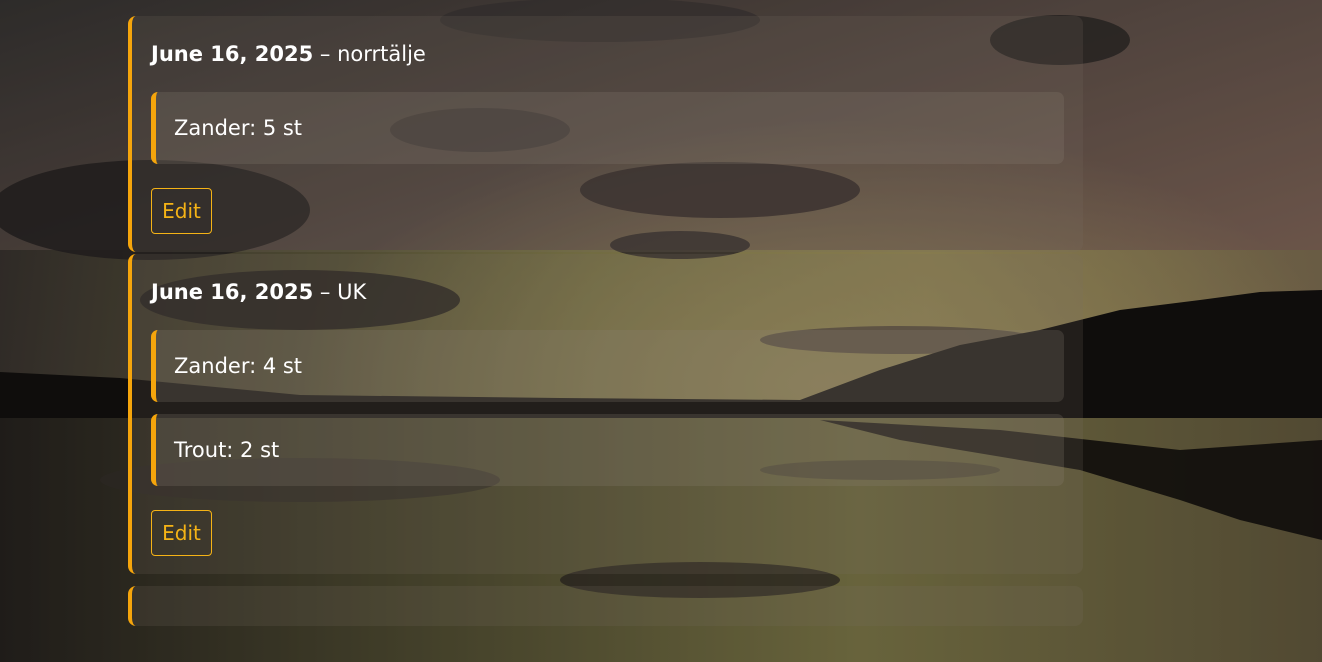  Describe the element at coordinates (605, 606) in the screenshot. I see `trip-card-partial` at that location.